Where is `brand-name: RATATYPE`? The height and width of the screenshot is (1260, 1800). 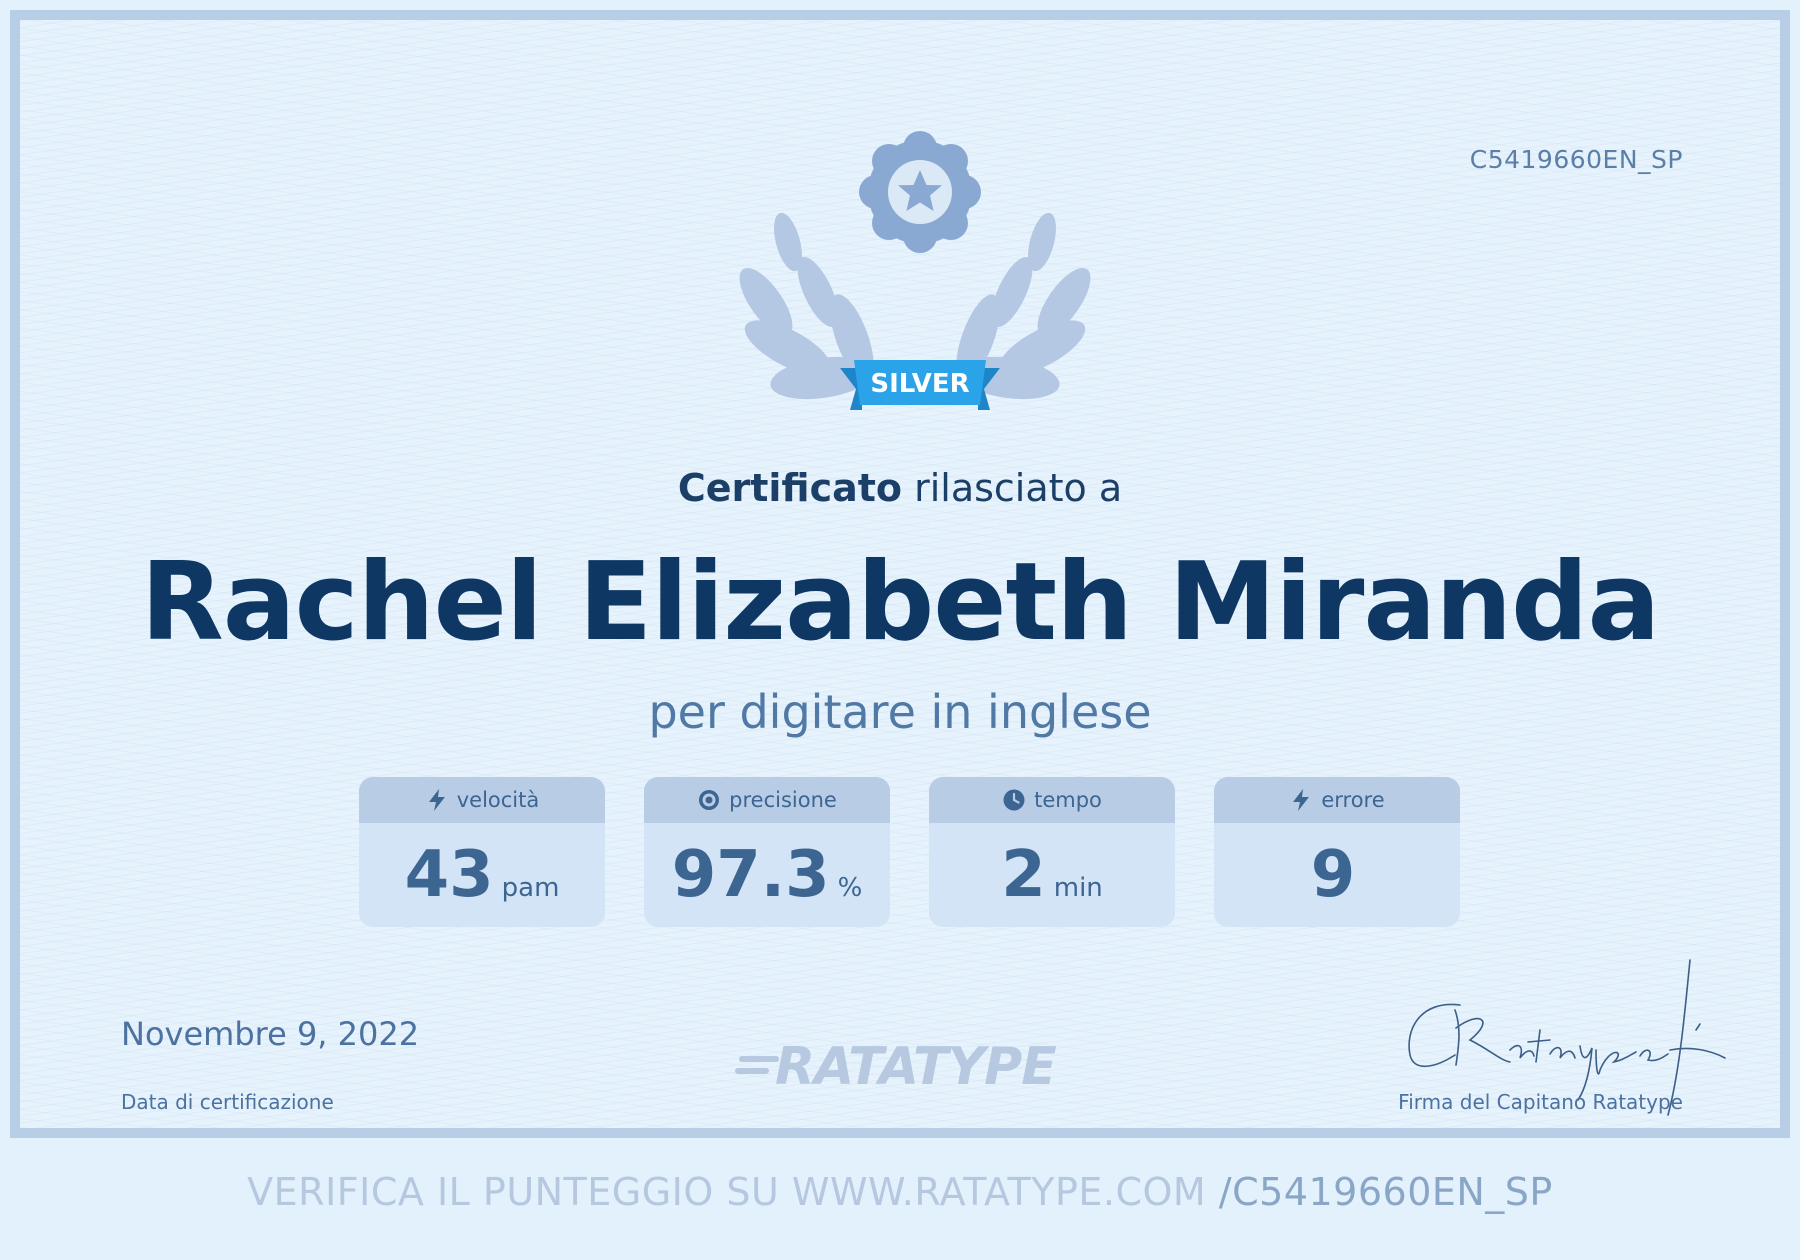
brand-name: RATATYPE is located at coordinates (916, 1067).